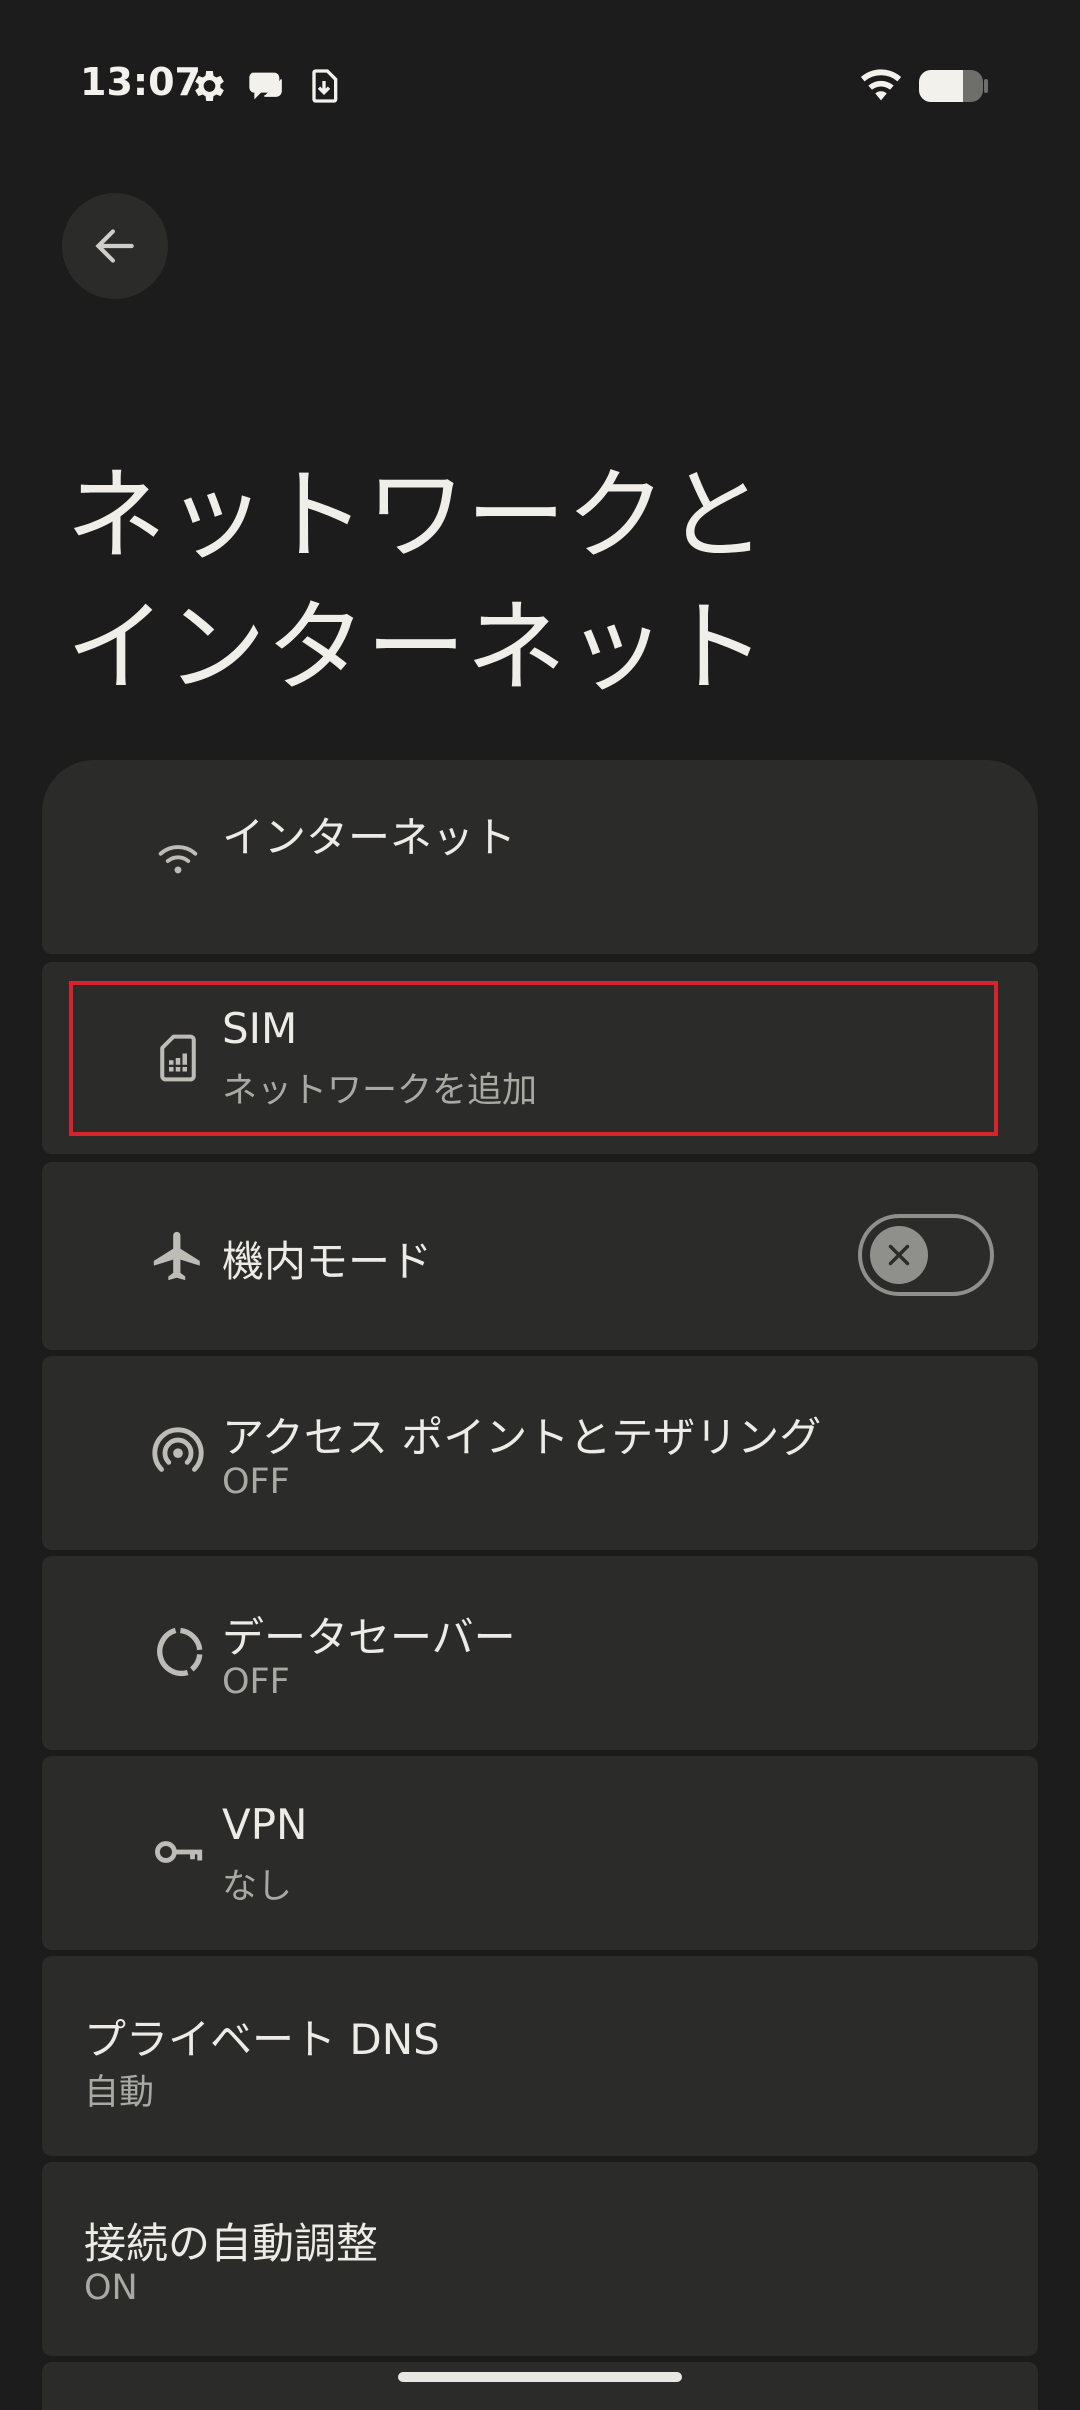  What do you see at coordinates (256, 1682) in the screenshot?
I see `data-saver-subtitle: OFF` at bounding box center [256, 1682].